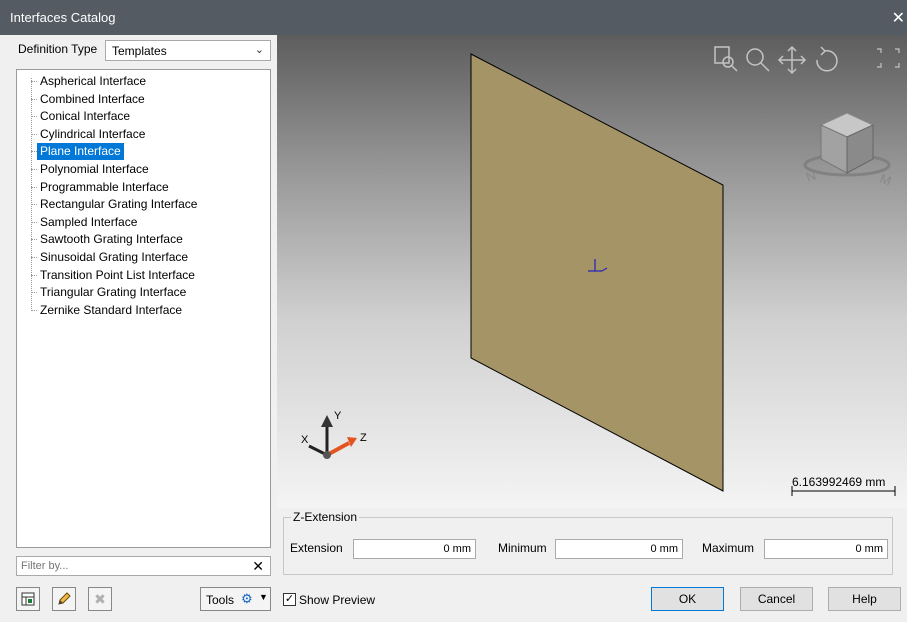  What do you see at coordinates (188, 50) in the screenshot?
I see `definition-type-select: Templates ⌄` at bounding box center [188, 50].